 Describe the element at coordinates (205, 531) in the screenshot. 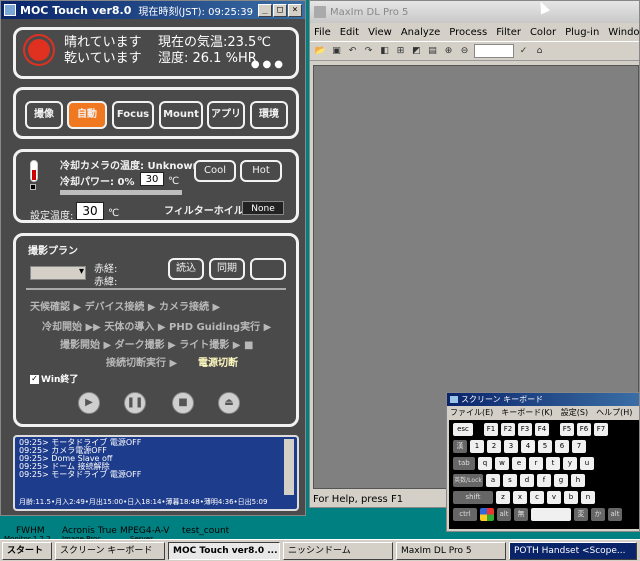

I see `desktop-label-testcount: test_count` at that location.